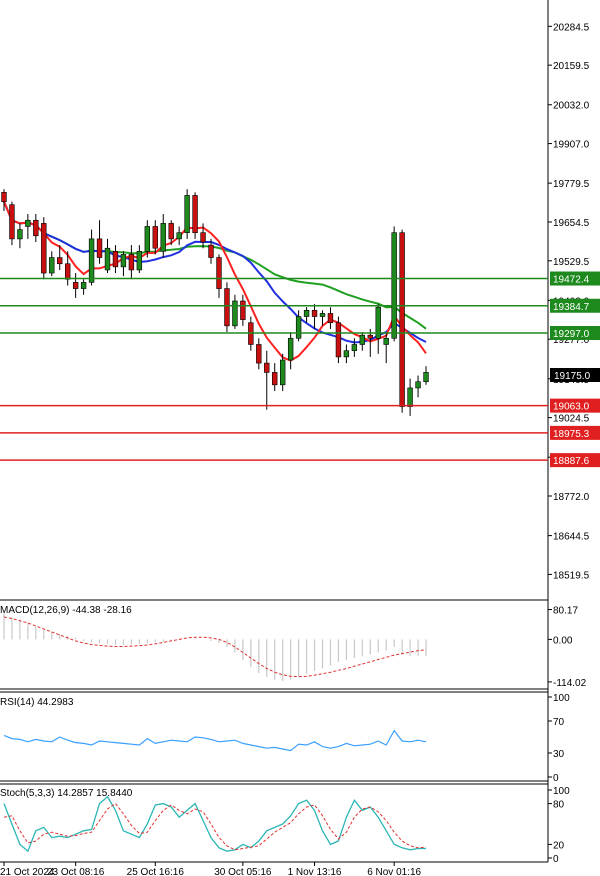  I want to click on time-tick-label: 30 Oct 05:16, so click(243, 871).